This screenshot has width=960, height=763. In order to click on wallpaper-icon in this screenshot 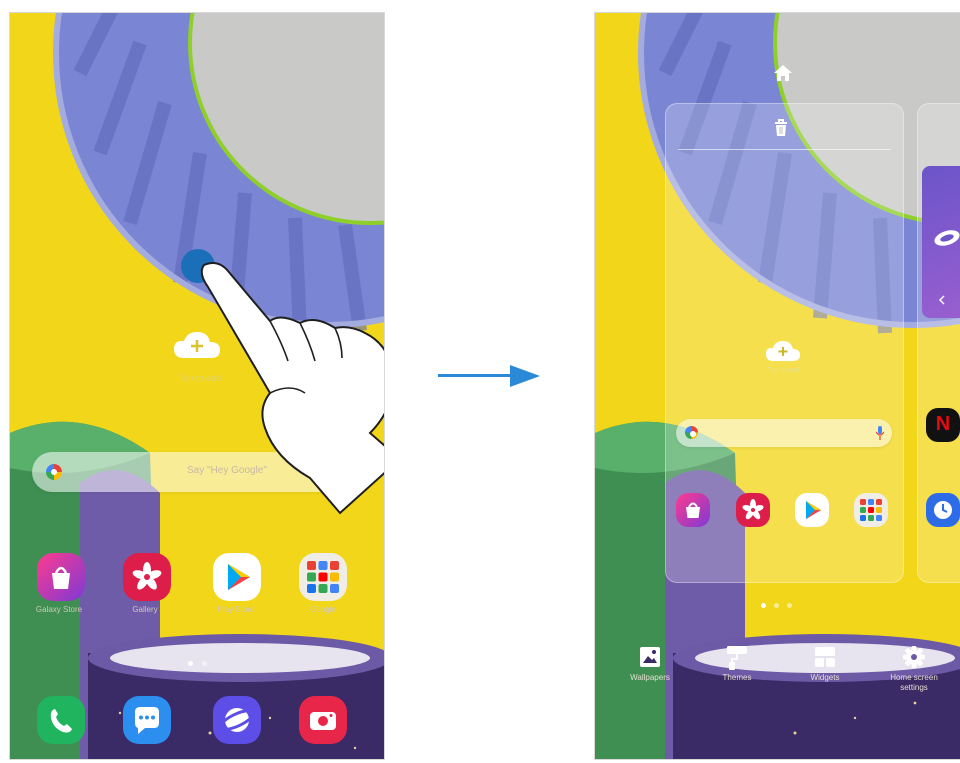, I will do `click(650, 657)`.